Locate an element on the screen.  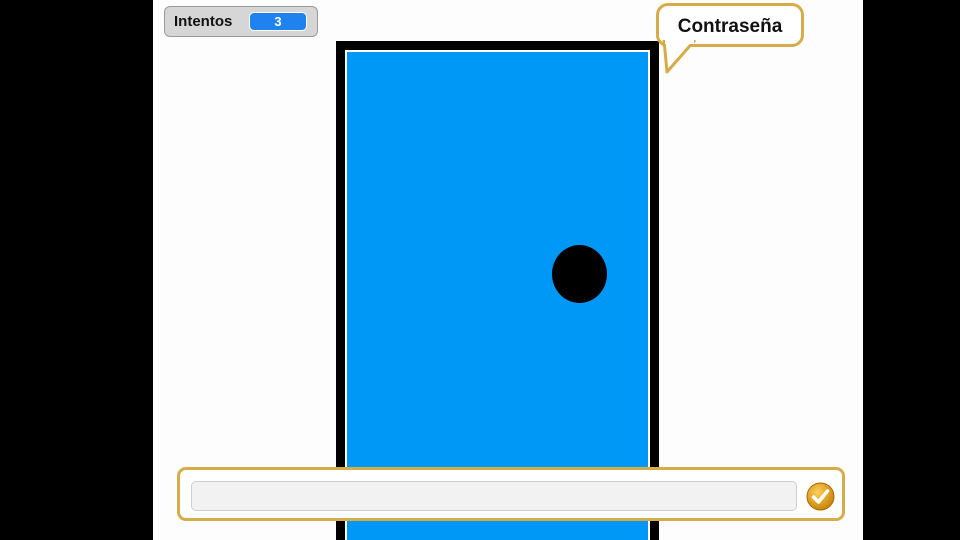
monitor-label: Intentos is located at coordinates (203, 21).